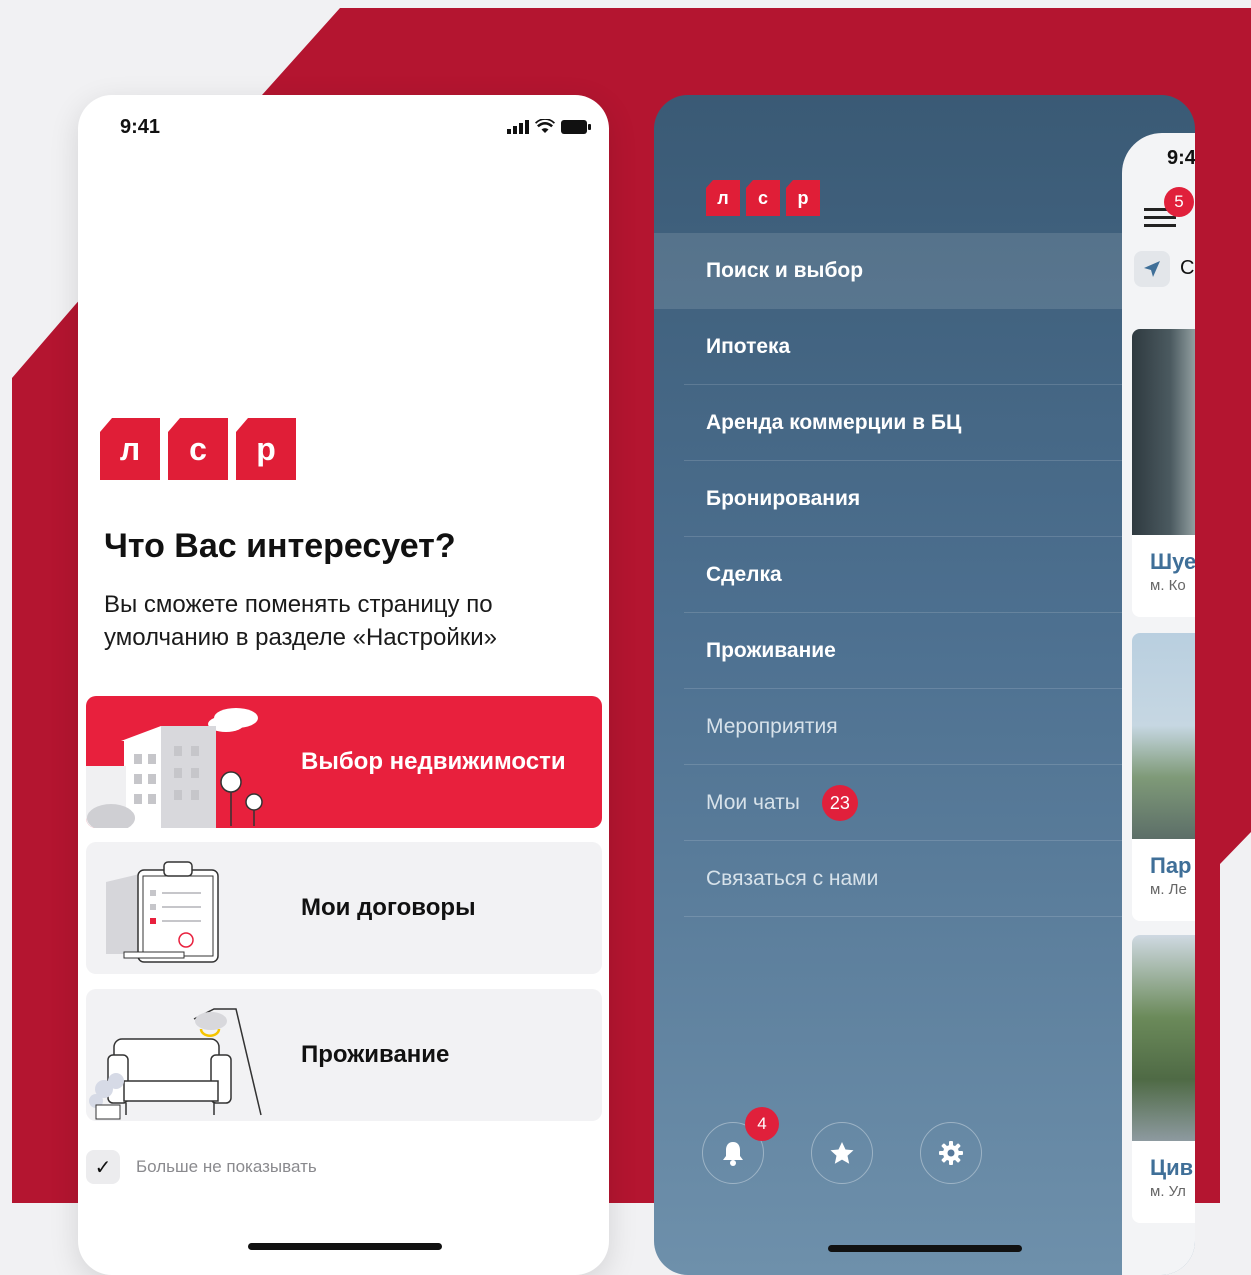  Describe the element at coordinates (174, 768) in the screenshot. I see `buildings-illustration` at that location.